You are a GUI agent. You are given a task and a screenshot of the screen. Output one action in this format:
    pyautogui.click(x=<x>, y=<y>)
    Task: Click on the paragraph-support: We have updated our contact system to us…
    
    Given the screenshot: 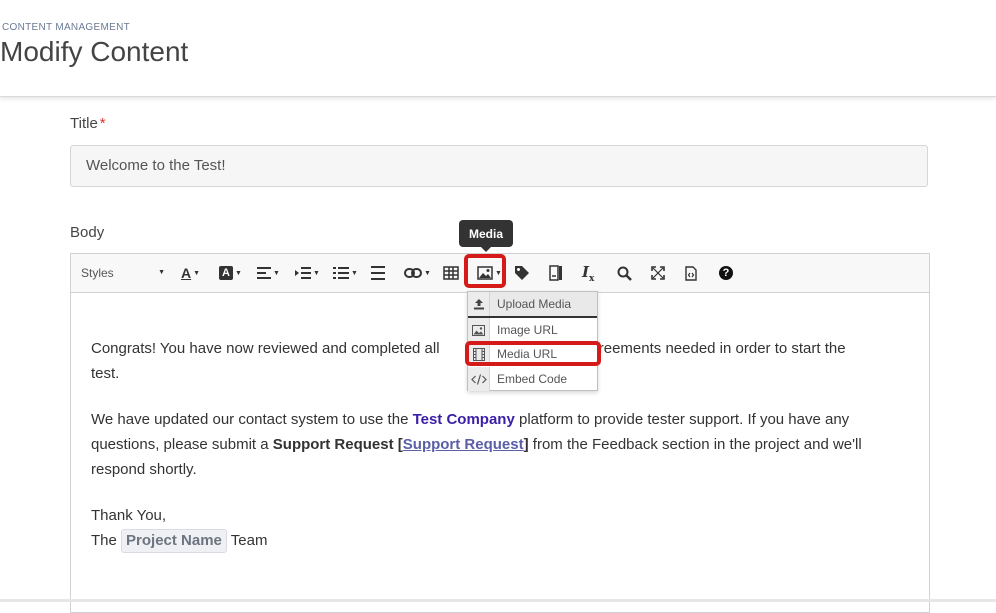 What is the action you would take?
    pyautogui.click(x=476, y=444)
    